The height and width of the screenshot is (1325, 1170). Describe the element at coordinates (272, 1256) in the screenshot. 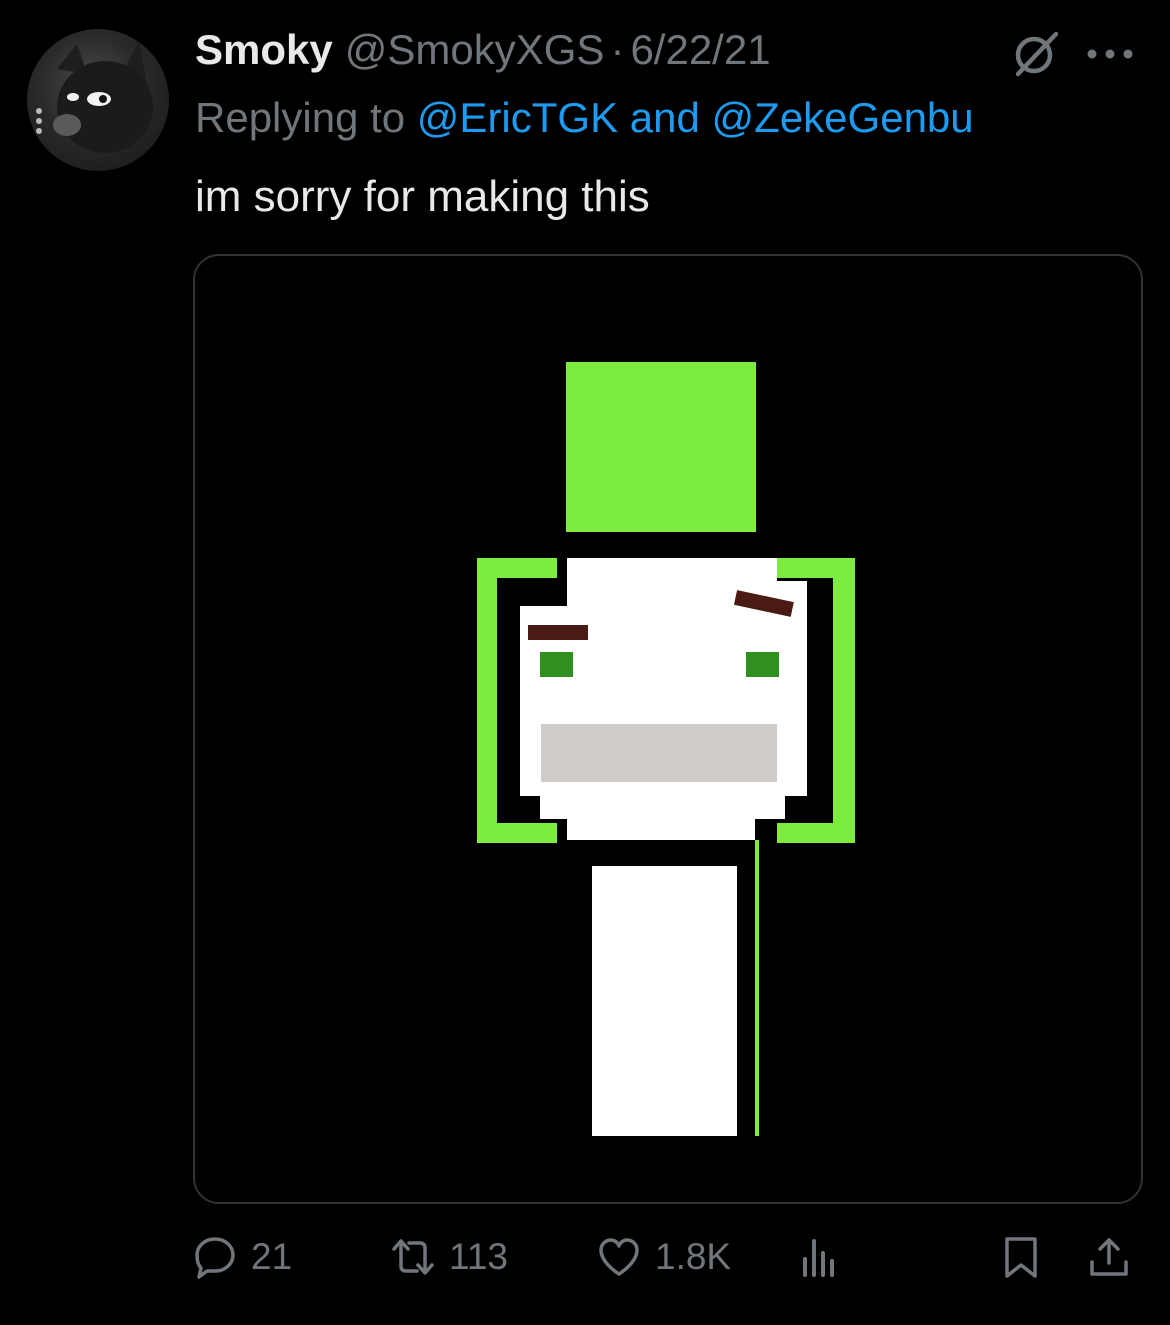

I see `reply-count: 21` at that location.